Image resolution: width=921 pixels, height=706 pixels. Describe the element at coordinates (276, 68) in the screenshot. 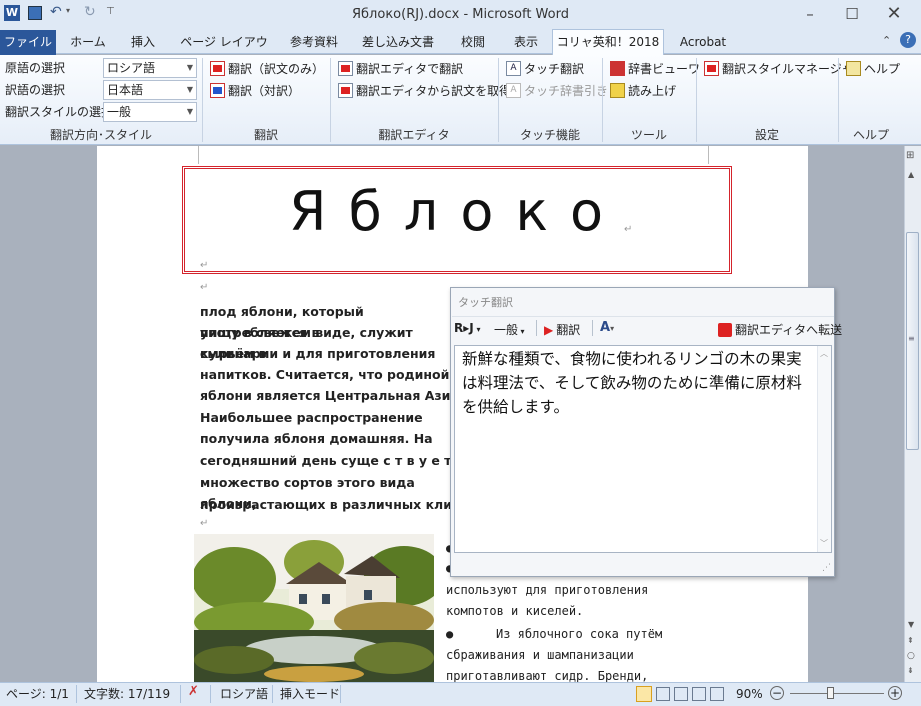

I see `translate-only-label: 翻訳（訳文のみ）` at that location.